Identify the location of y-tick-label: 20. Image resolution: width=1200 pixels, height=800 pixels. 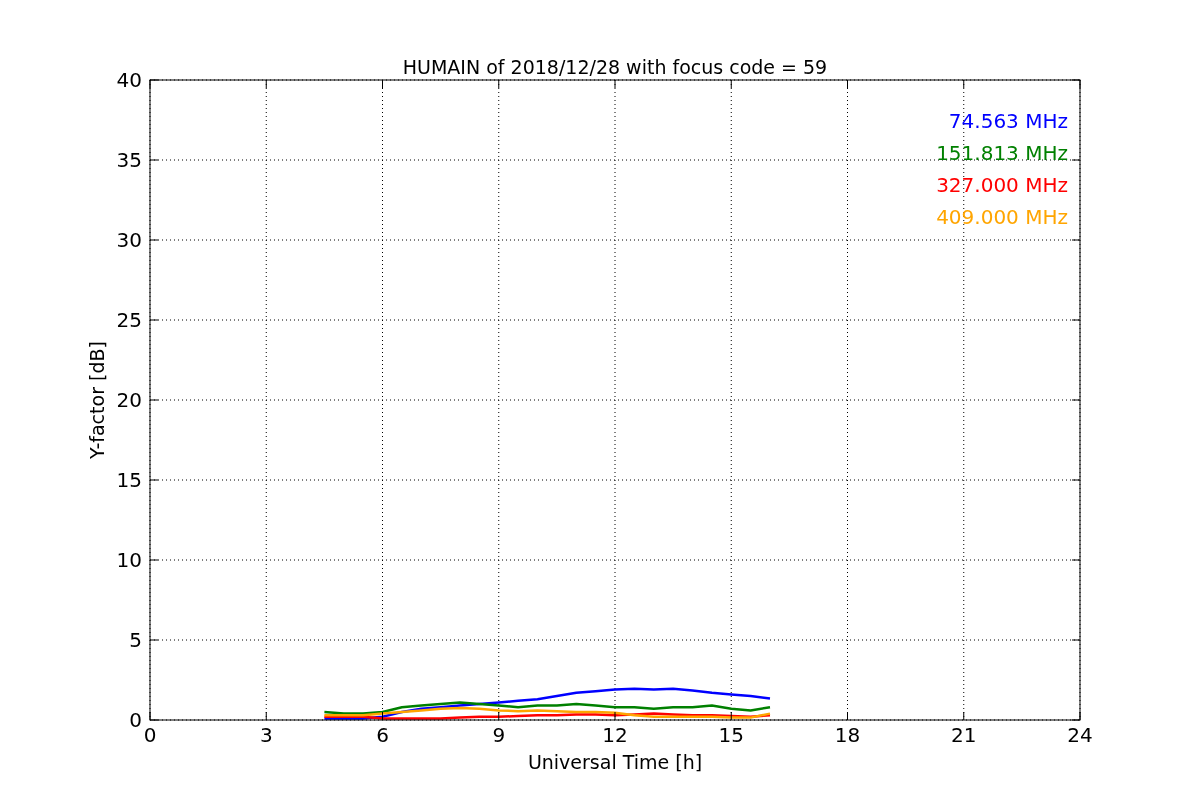
(129, 400).